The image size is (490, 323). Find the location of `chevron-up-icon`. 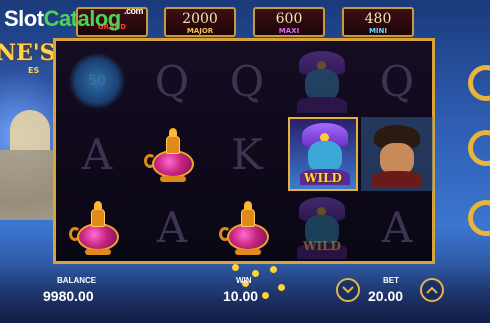

chevron-up-icon is located at coordinates (432, 290).